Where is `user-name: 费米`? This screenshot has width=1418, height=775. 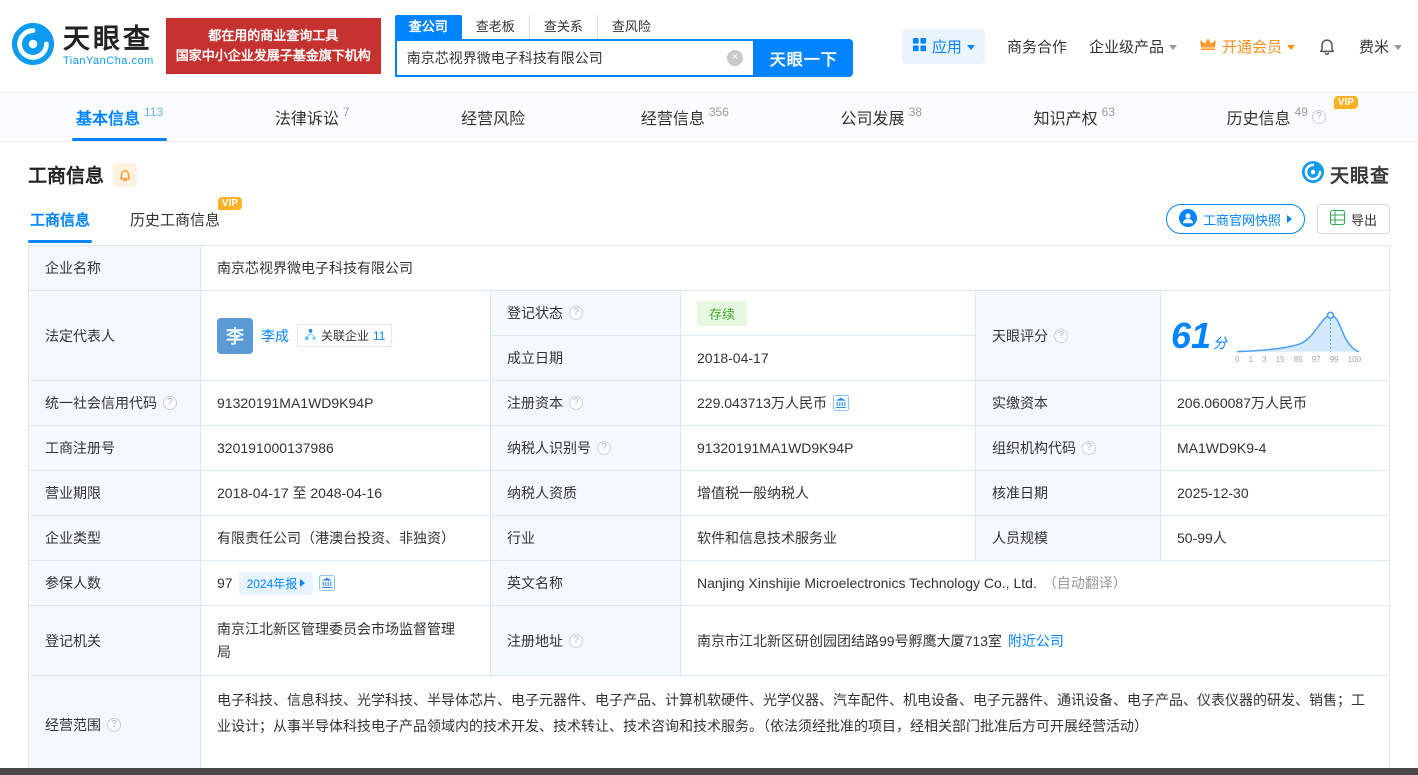
user-name: 费米 is located at coordinates (1373, 47).